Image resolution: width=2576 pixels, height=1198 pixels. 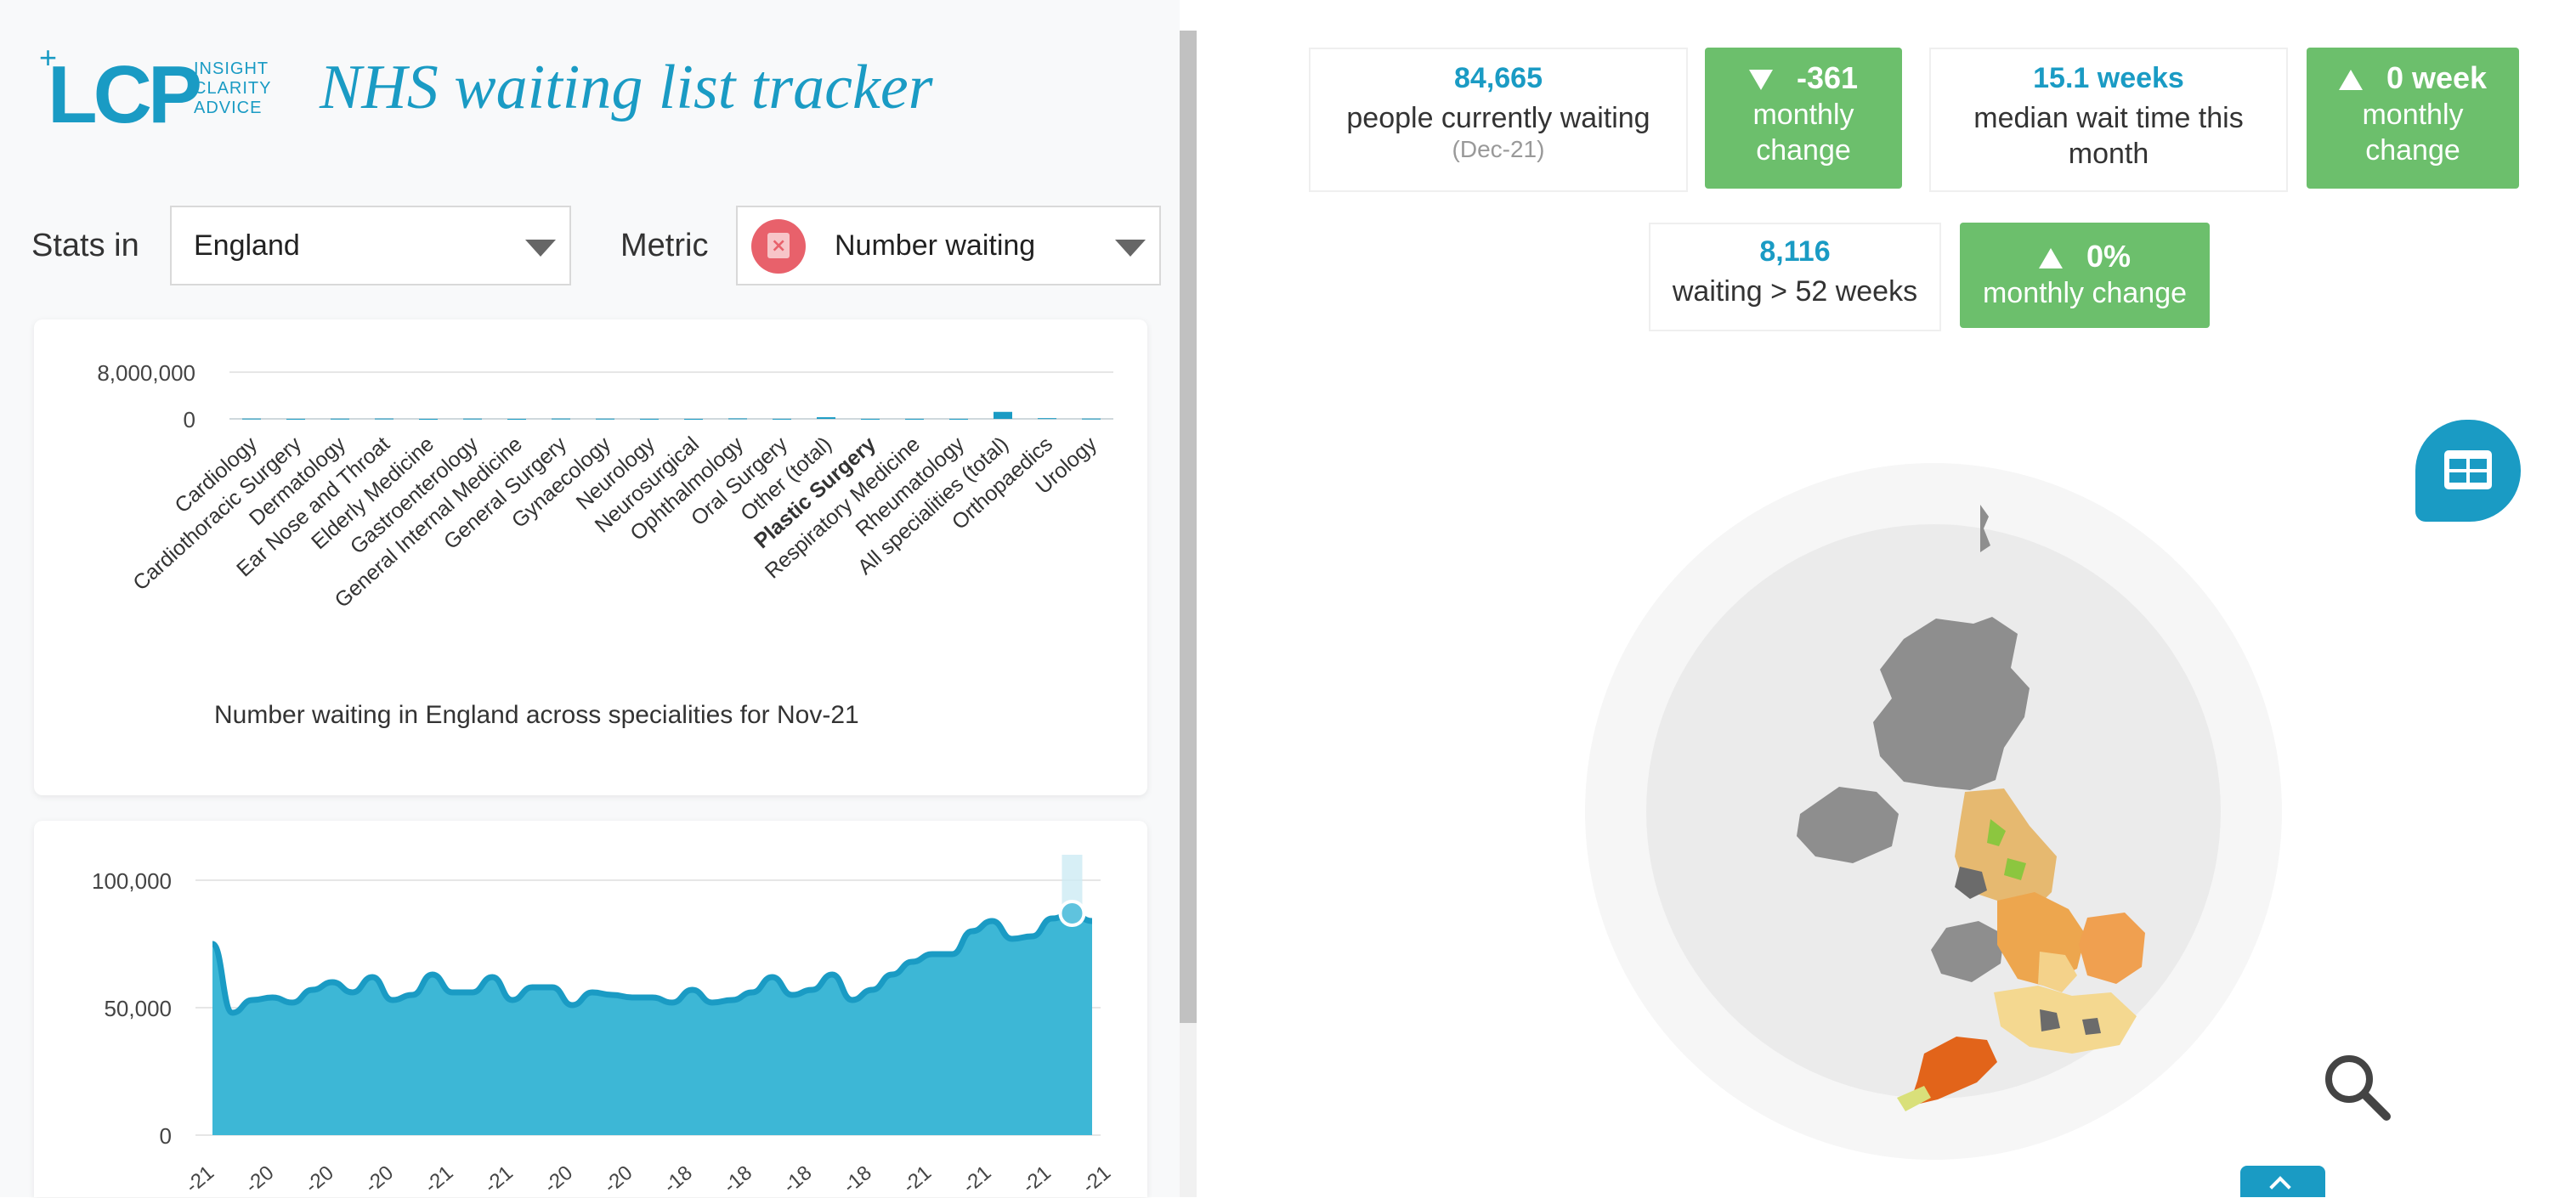 What do you see at coordinates (2085, 293) in the screenshot?
I see `long-change-label: monthly change` at bounding box center [2085, 293].